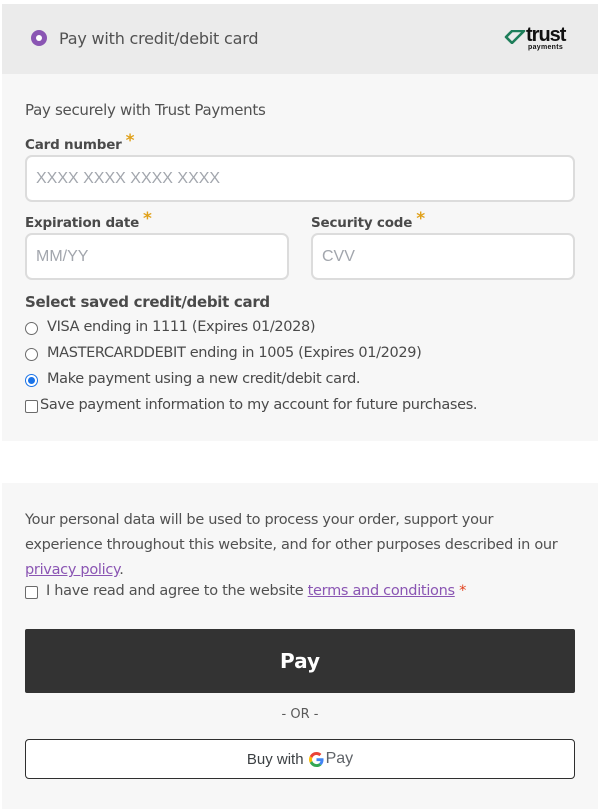 The width and height of the screenshot is (598, 809). I want to click on security-code-input, so click(443, 256).